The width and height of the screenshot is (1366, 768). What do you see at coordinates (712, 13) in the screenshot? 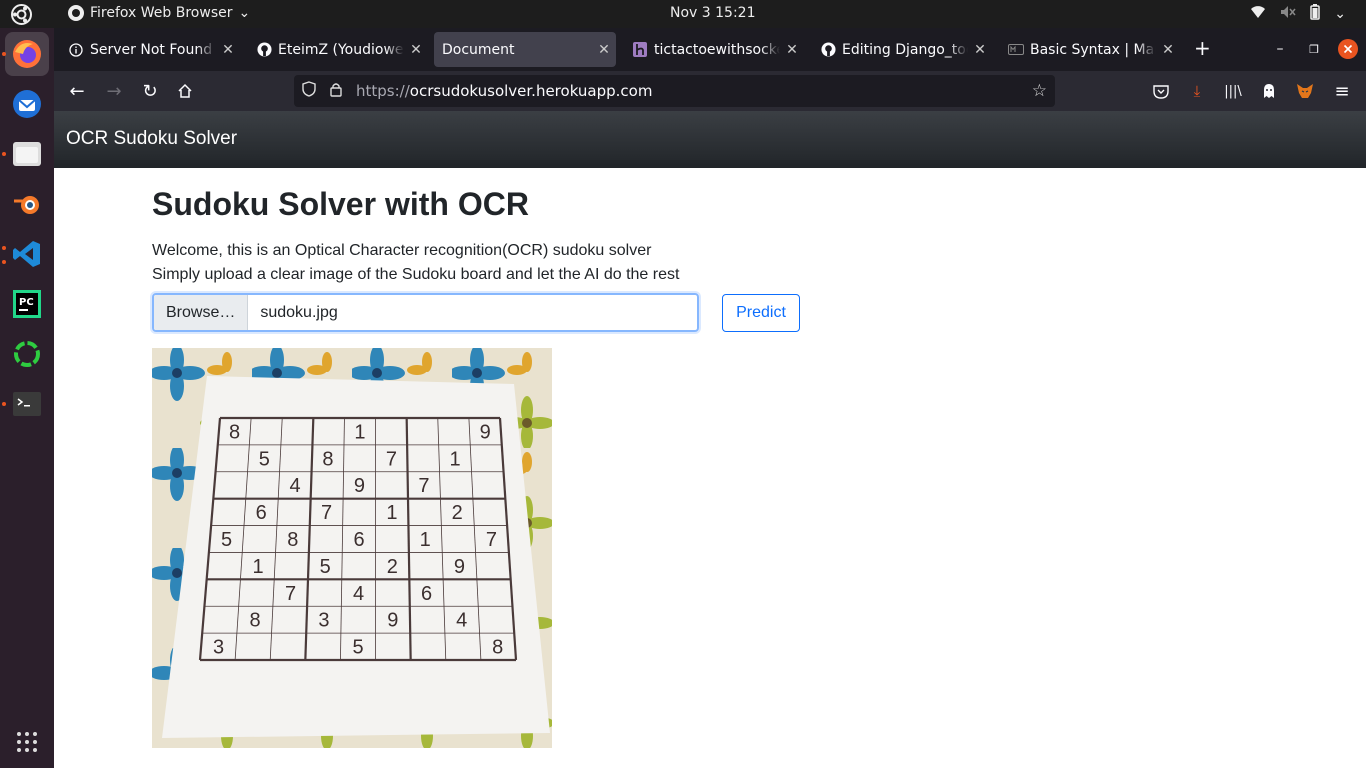
I see `clock: Nov 3 15:21` at bounding box center [712, 13].